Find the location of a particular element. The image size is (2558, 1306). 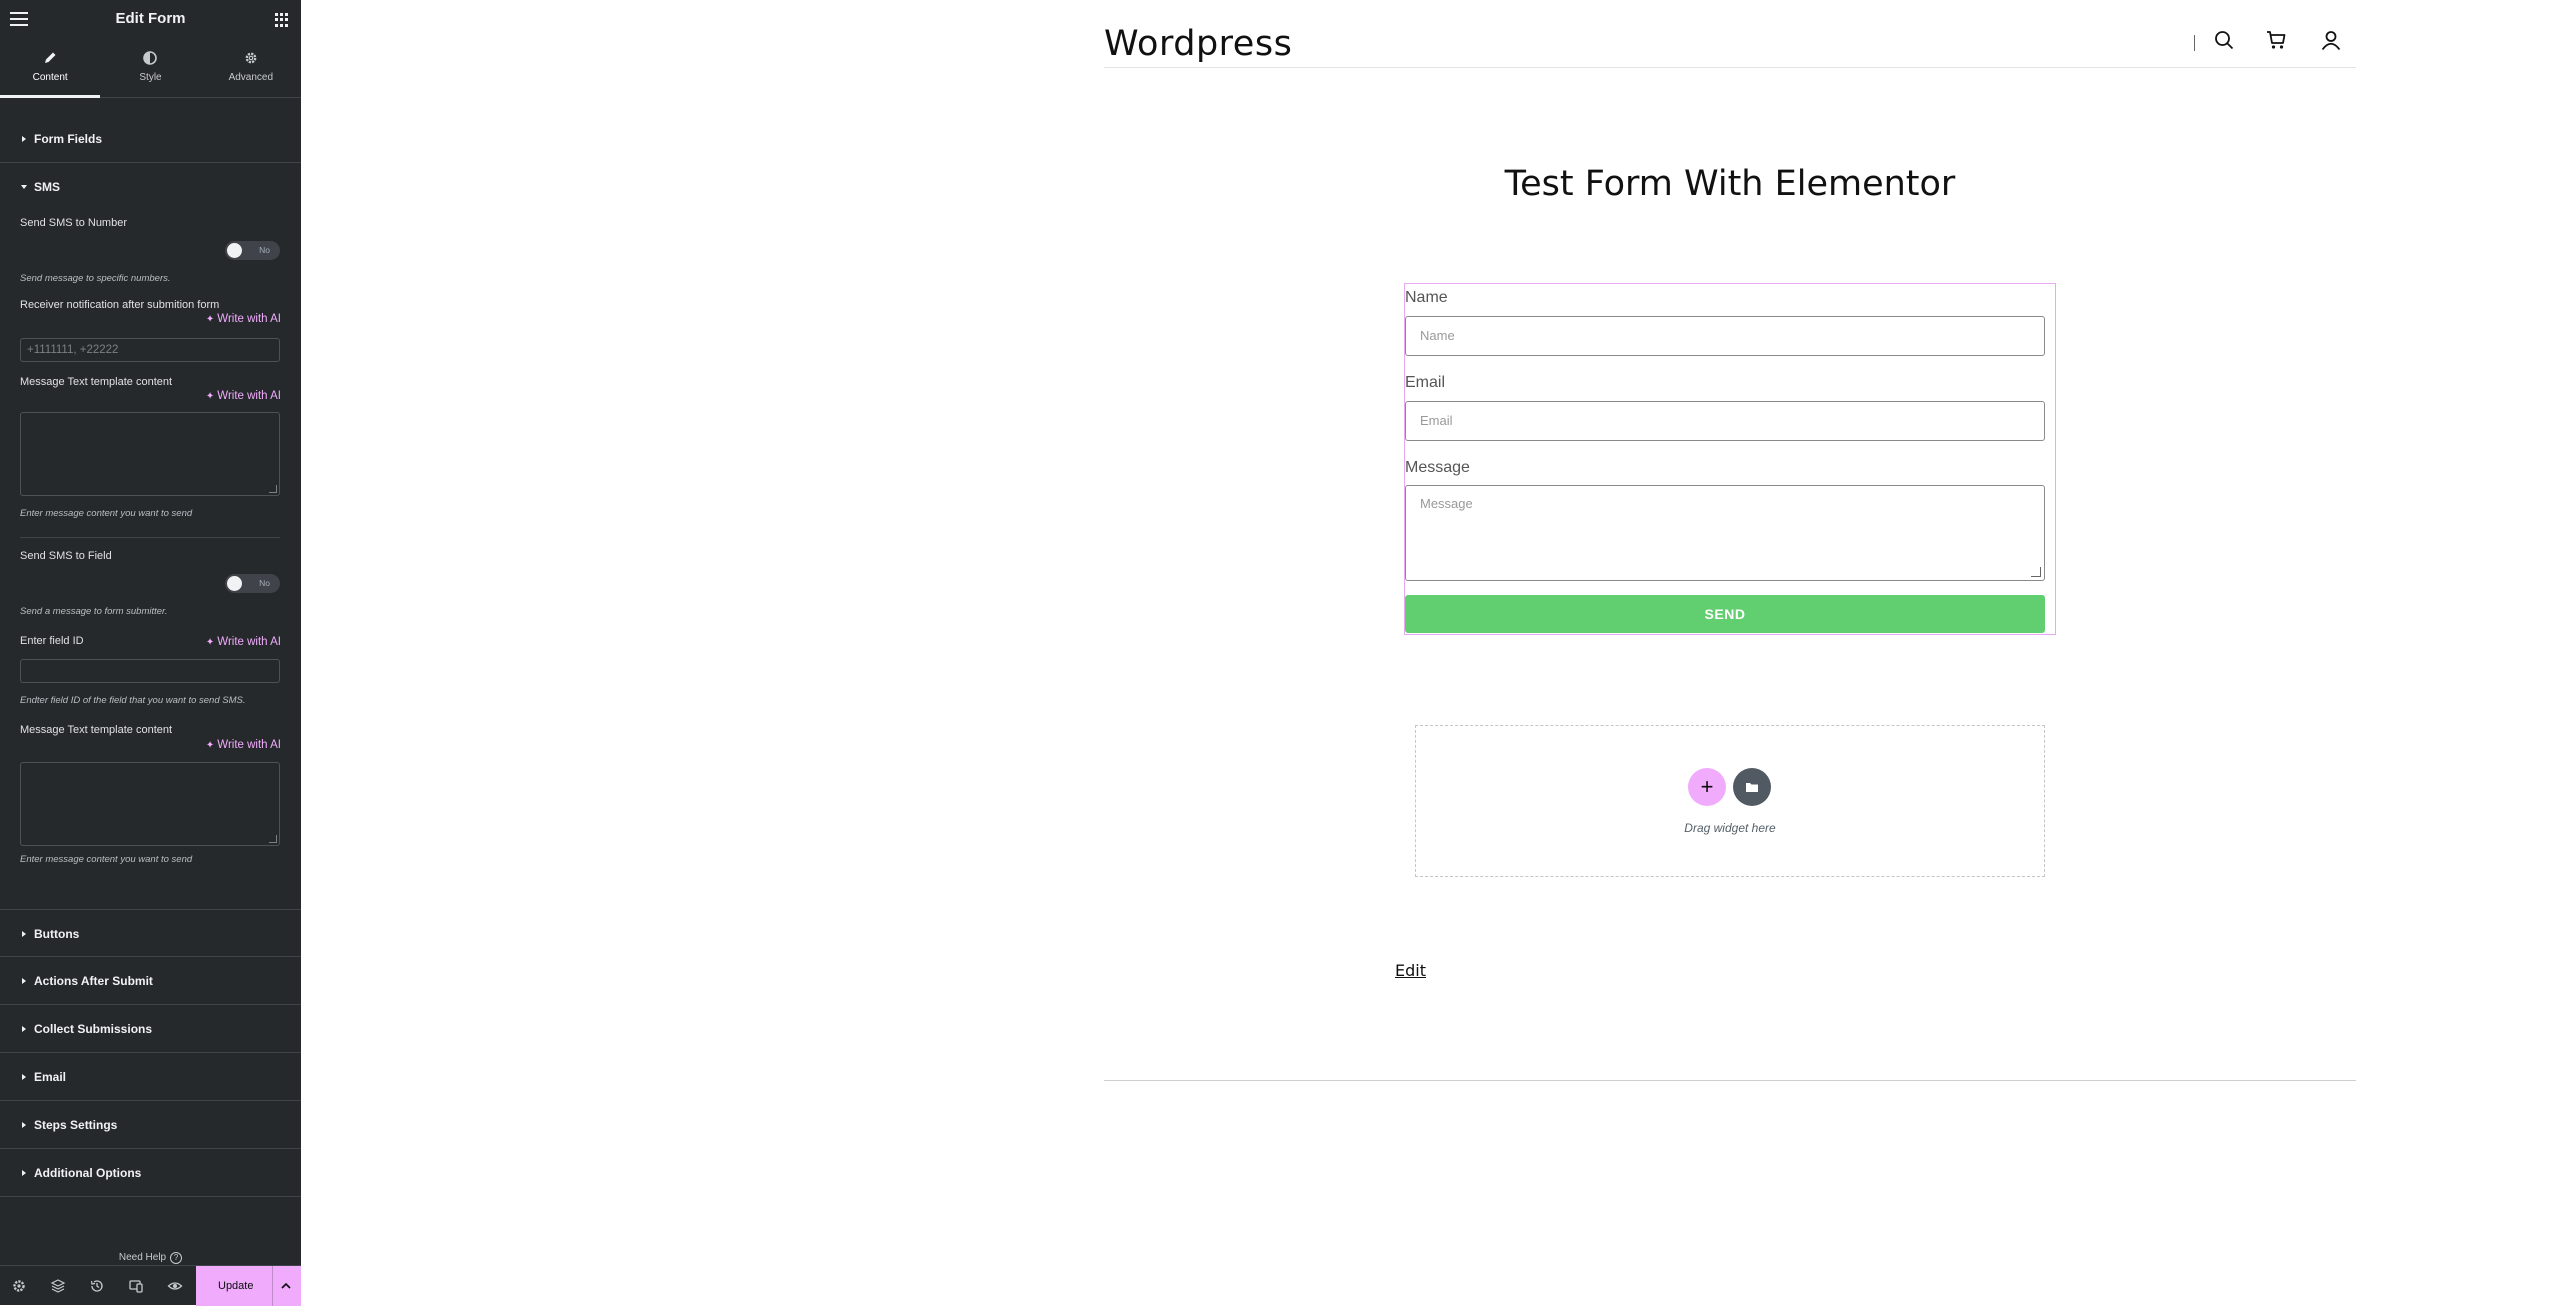

site-title: Wordpress is located at coordinates (1198, 44).